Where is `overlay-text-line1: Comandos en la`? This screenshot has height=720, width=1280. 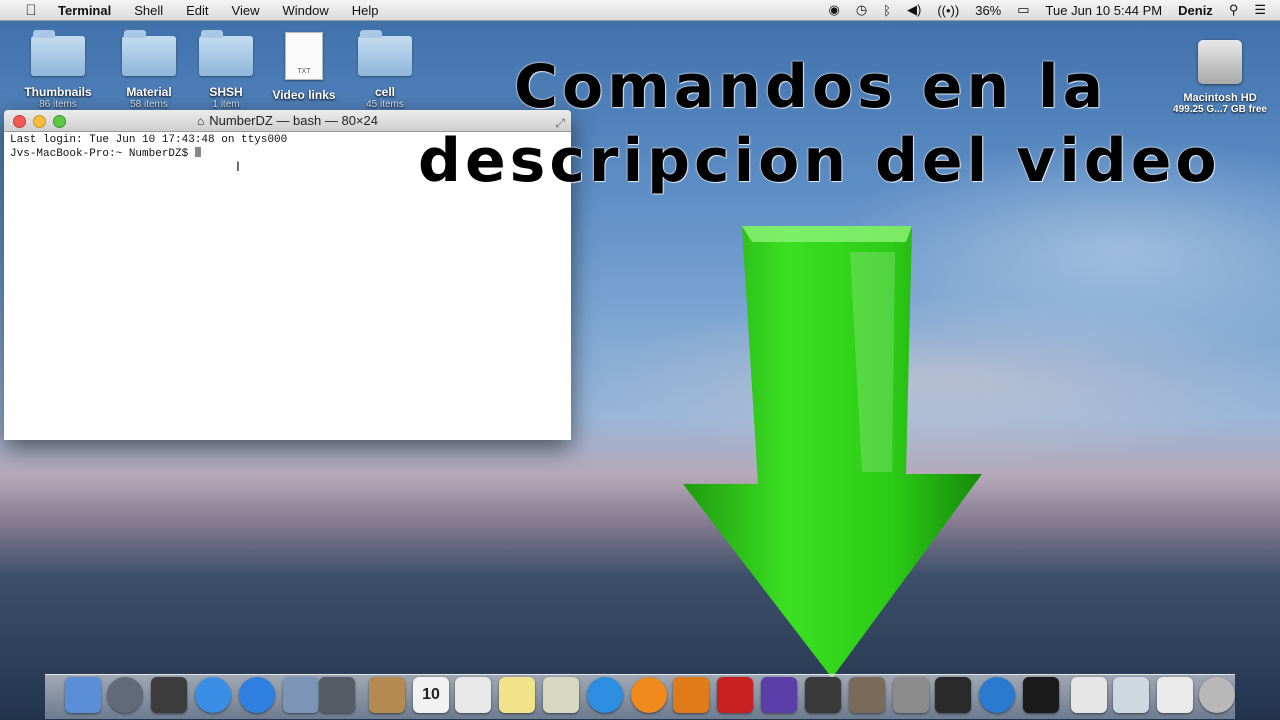 overlay-text-line1: Comandos en la is located at coordinates (811, 87).